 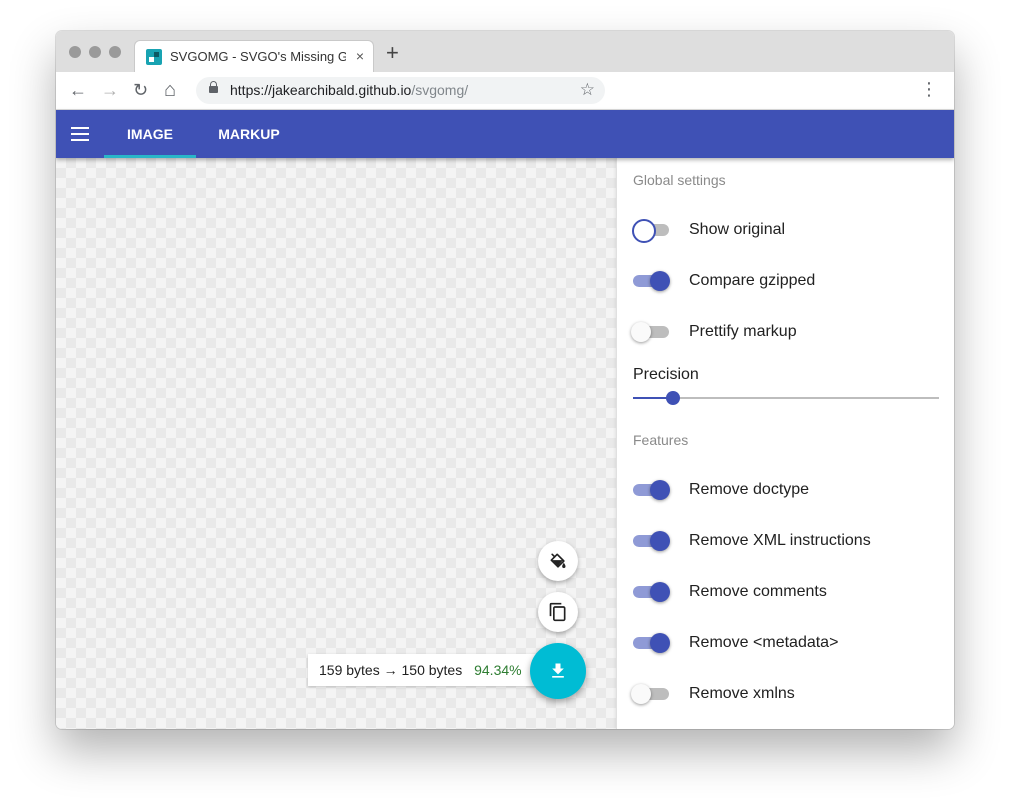 I want to click on minimize-window-button, so click(x=95, y=52).